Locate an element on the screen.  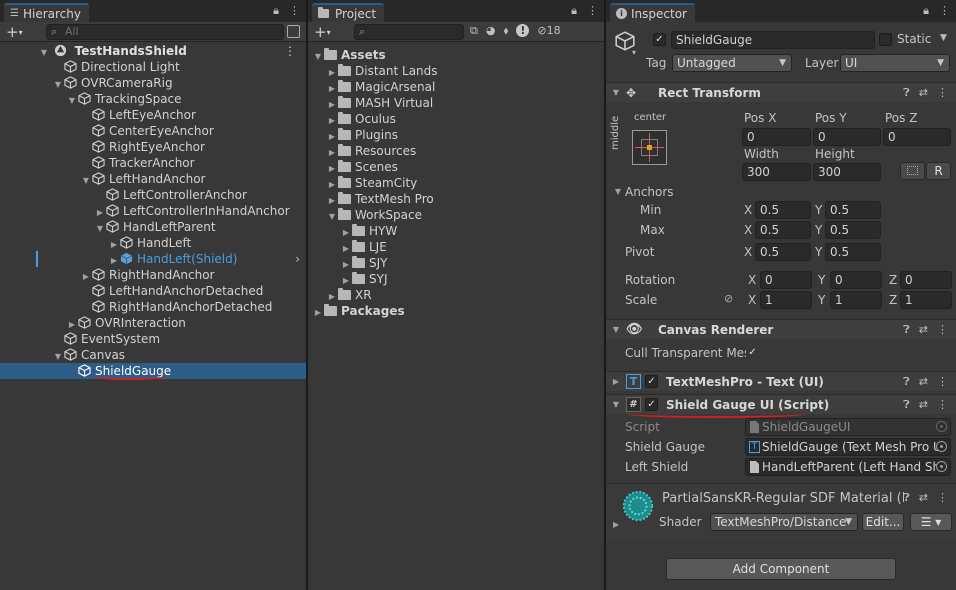
pivot-y-field: 0.5 is located at coordinates (853, 252).